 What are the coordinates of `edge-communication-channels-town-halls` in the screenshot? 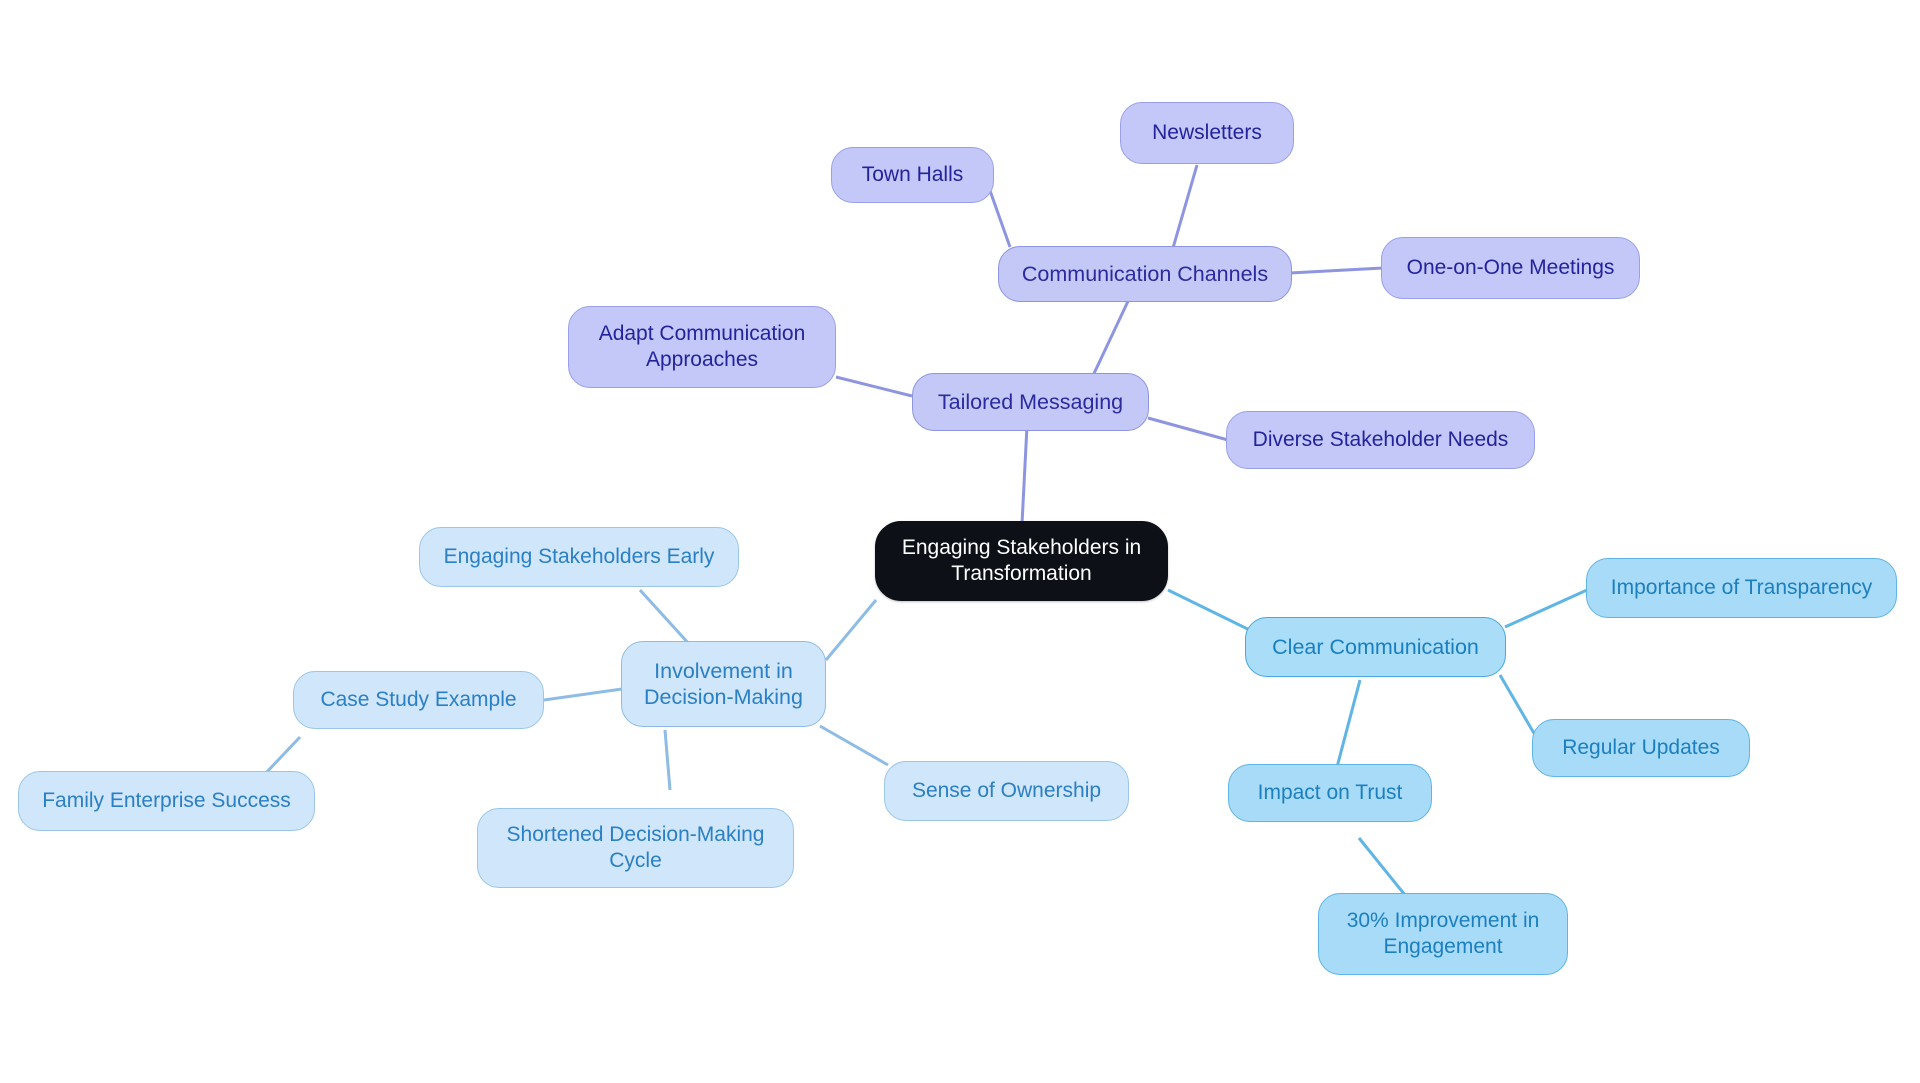 It's located at (999, 216).